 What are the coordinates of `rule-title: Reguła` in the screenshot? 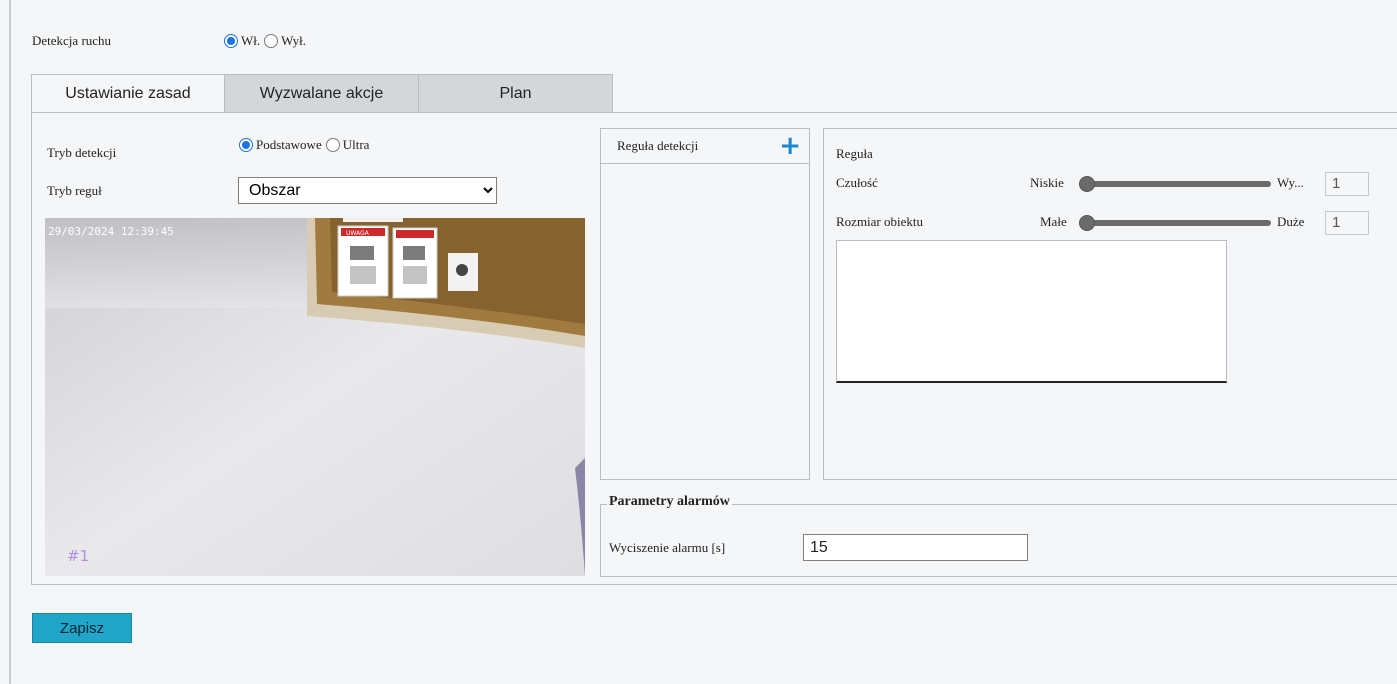 It's located at (854, 153).